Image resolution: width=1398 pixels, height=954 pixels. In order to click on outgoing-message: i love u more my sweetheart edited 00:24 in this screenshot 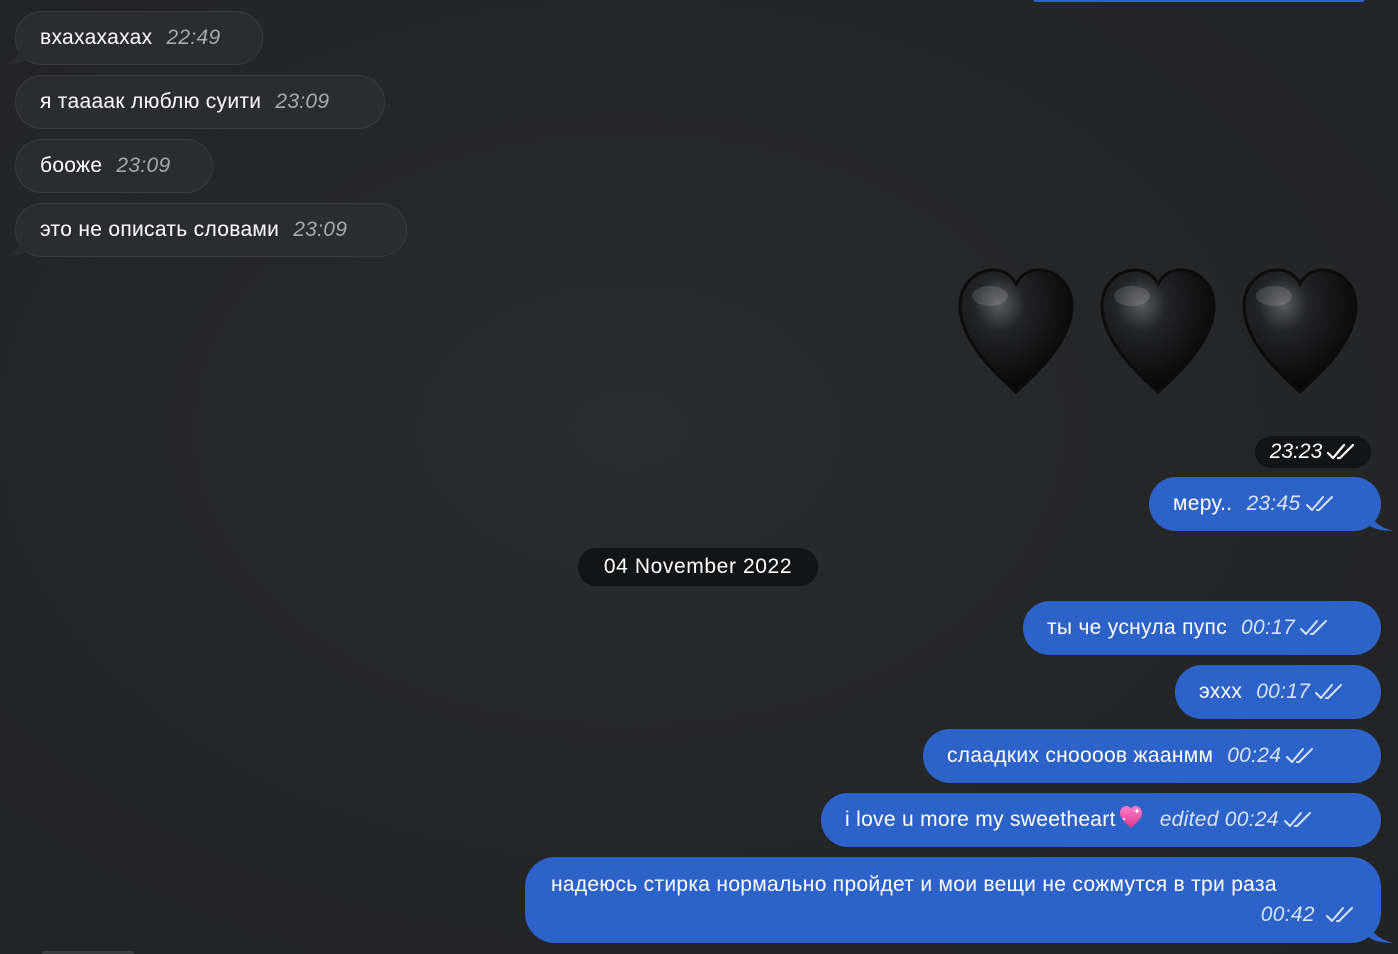, I will do `click(1101, 820)`.